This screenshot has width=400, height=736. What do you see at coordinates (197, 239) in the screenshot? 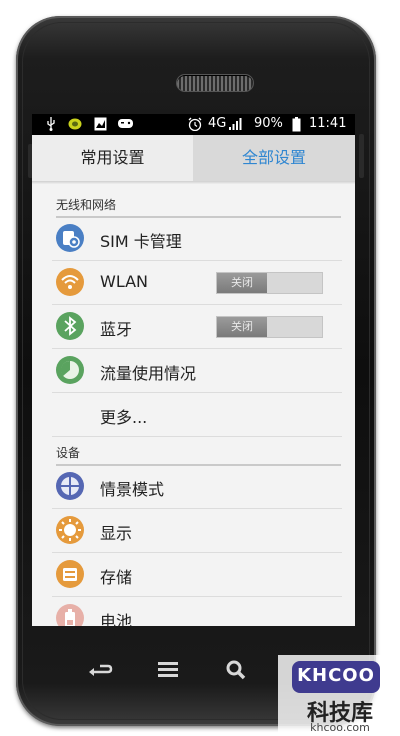
I see `settings-item-sim: SIM 卡管理` at bounding box center [197, 239].